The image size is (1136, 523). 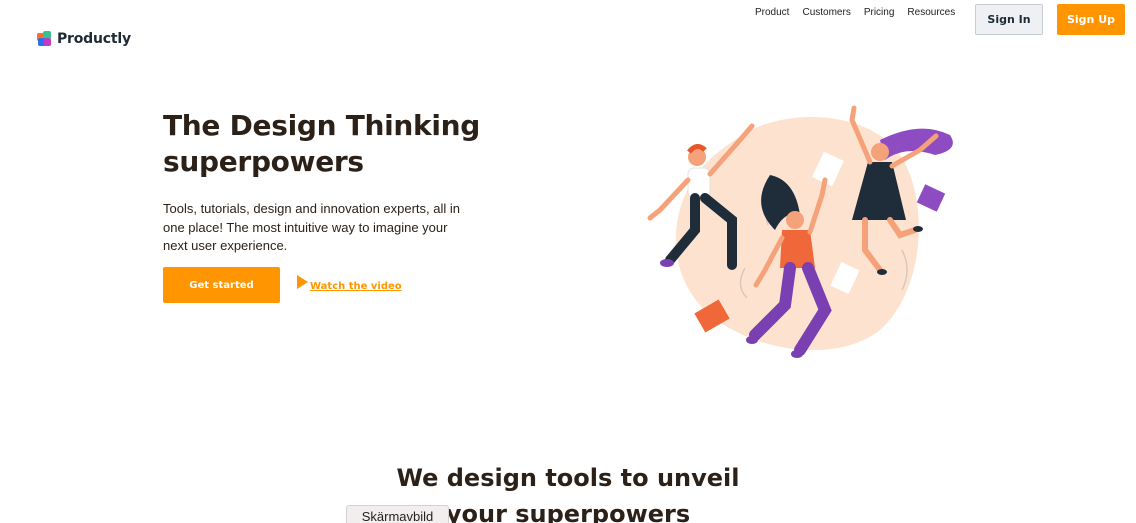 I want to click on sign-up-button: Sign Up, so click(x=1091, y=19).